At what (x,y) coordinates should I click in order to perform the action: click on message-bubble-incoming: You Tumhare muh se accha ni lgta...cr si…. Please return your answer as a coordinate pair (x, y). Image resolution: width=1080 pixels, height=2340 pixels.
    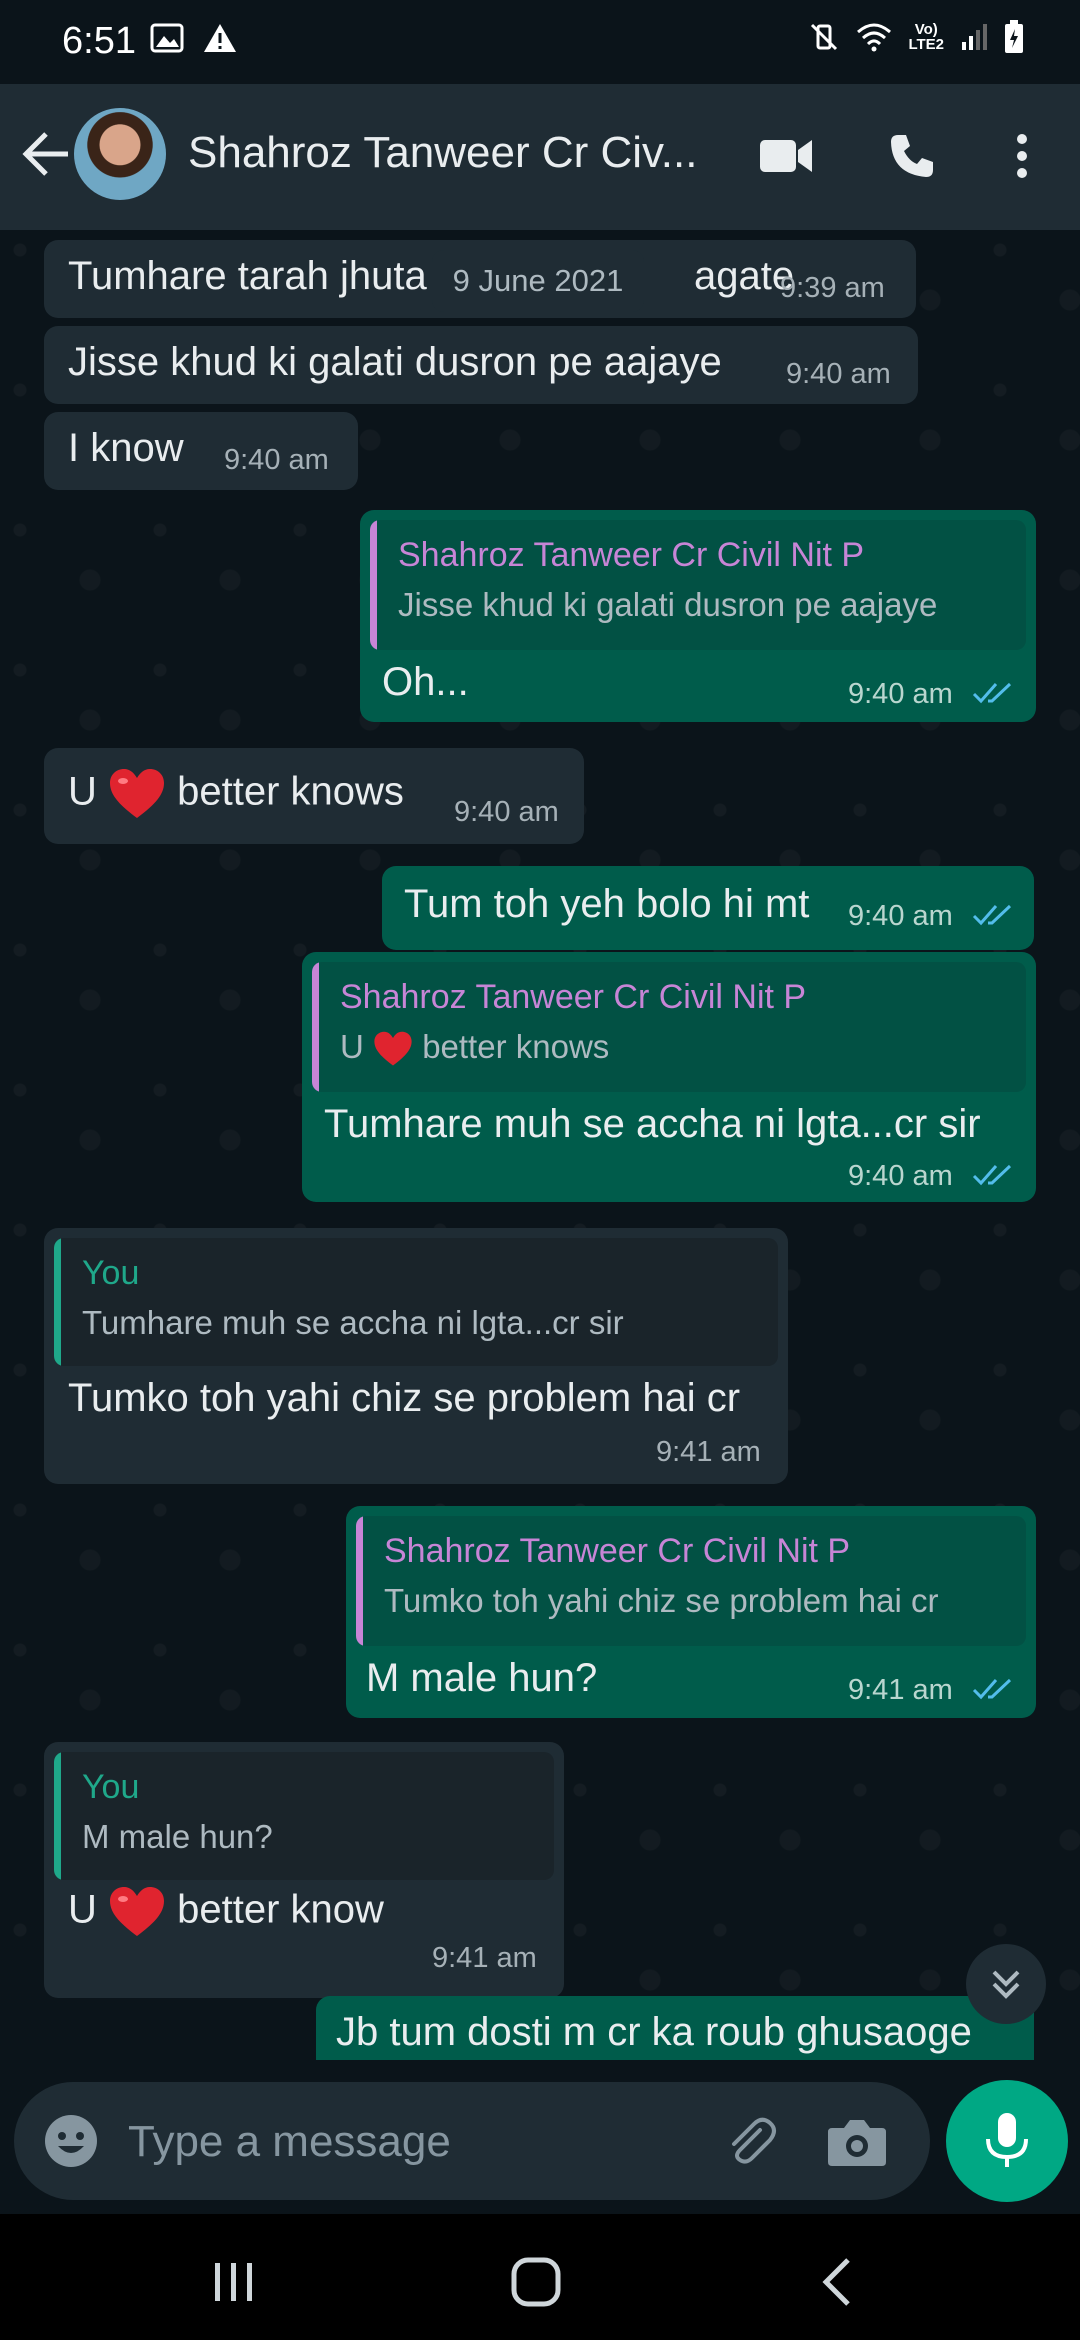
    Looking at the image, I should click on (416, 1356).